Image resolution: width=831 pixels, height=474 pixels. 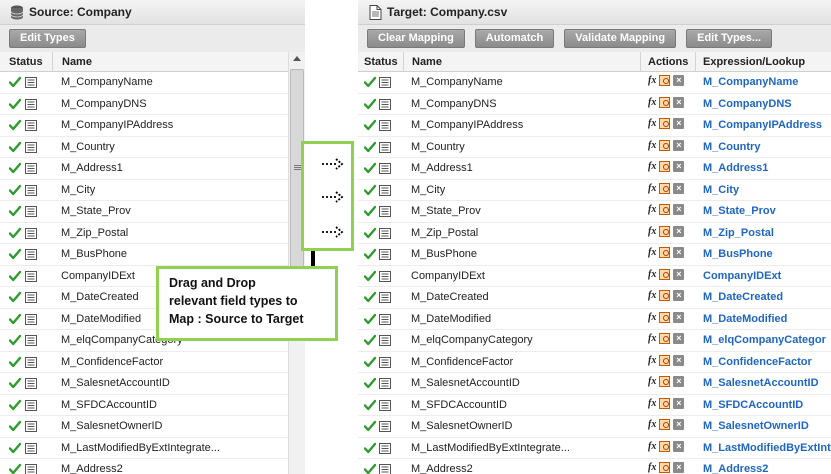 I want to click on expression-link: M_elqCompanyCategor, so click(x=764, y=340).